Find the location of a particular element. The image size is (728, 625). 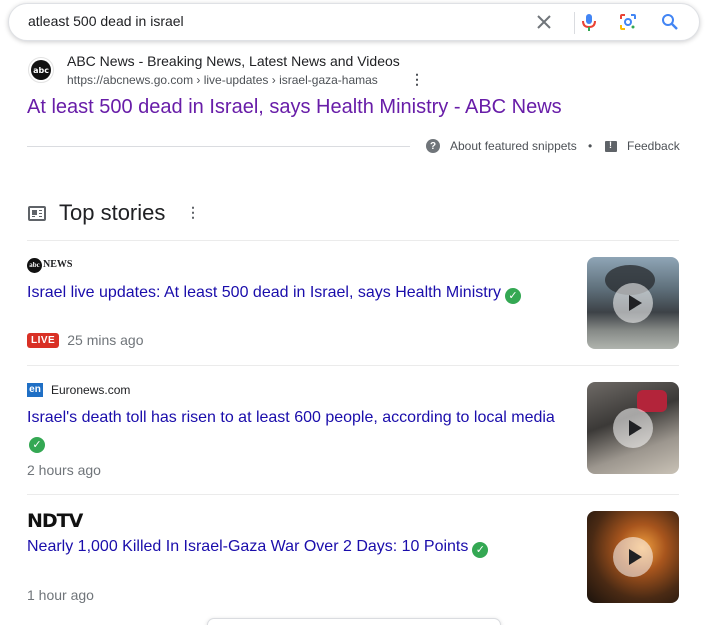

story-source: abc NEWS is located at coordinates (49, 265).